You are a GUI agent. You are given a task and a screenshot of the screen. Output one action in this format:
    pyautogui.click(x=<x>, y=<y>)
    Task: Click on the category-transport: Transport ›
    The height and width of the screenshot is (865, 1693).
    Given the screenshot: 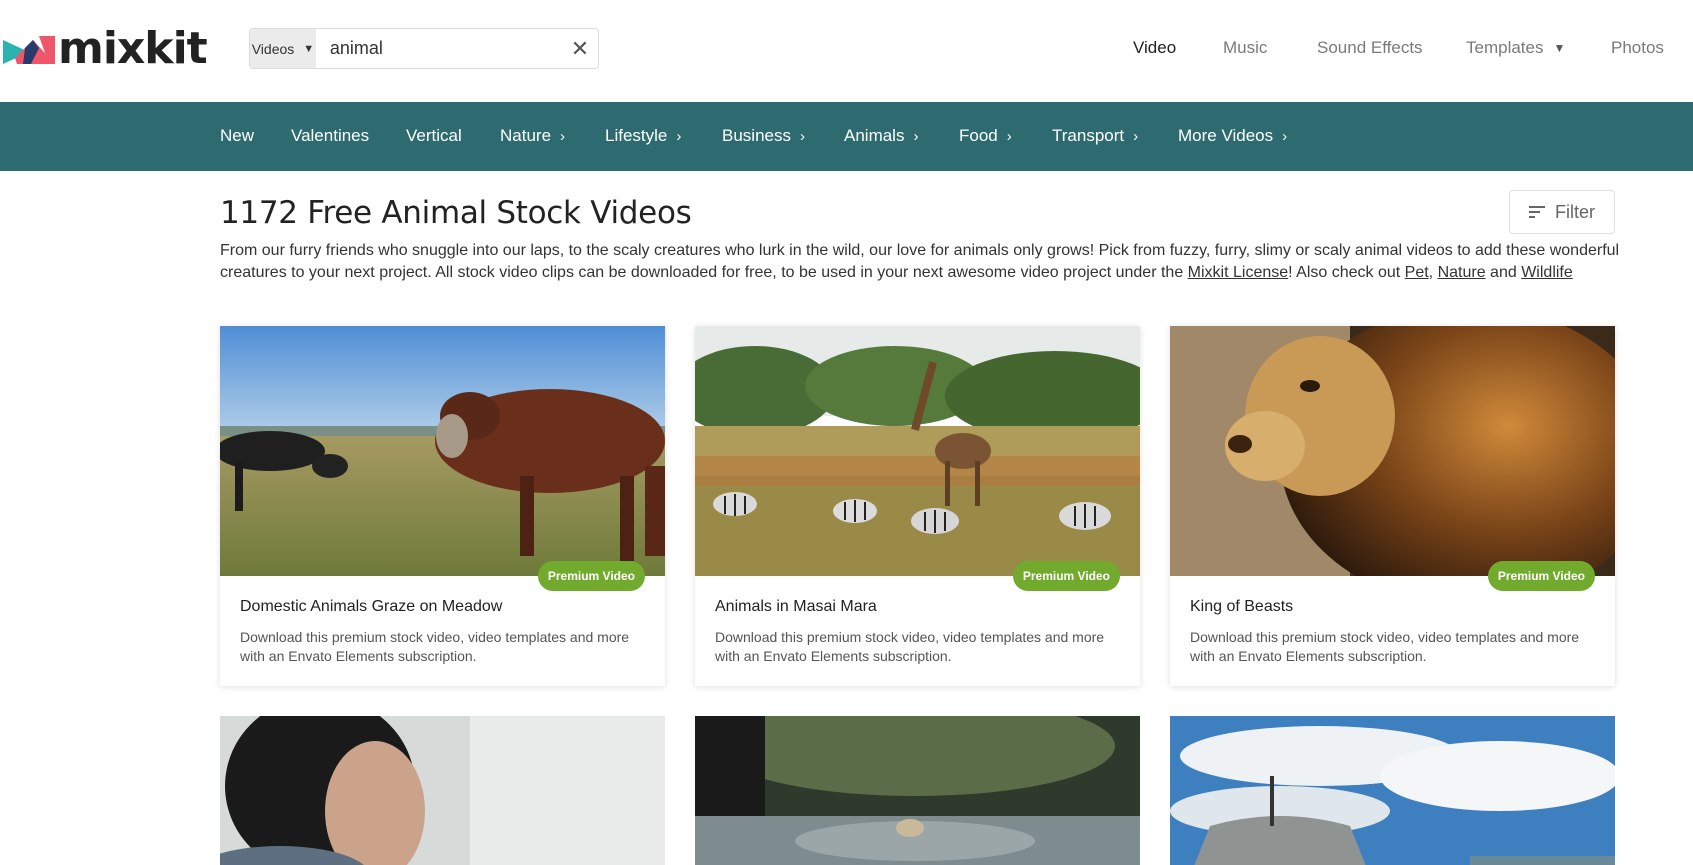 What is the action you would take?
    pyautogui.click(x=1095, y=136)
    